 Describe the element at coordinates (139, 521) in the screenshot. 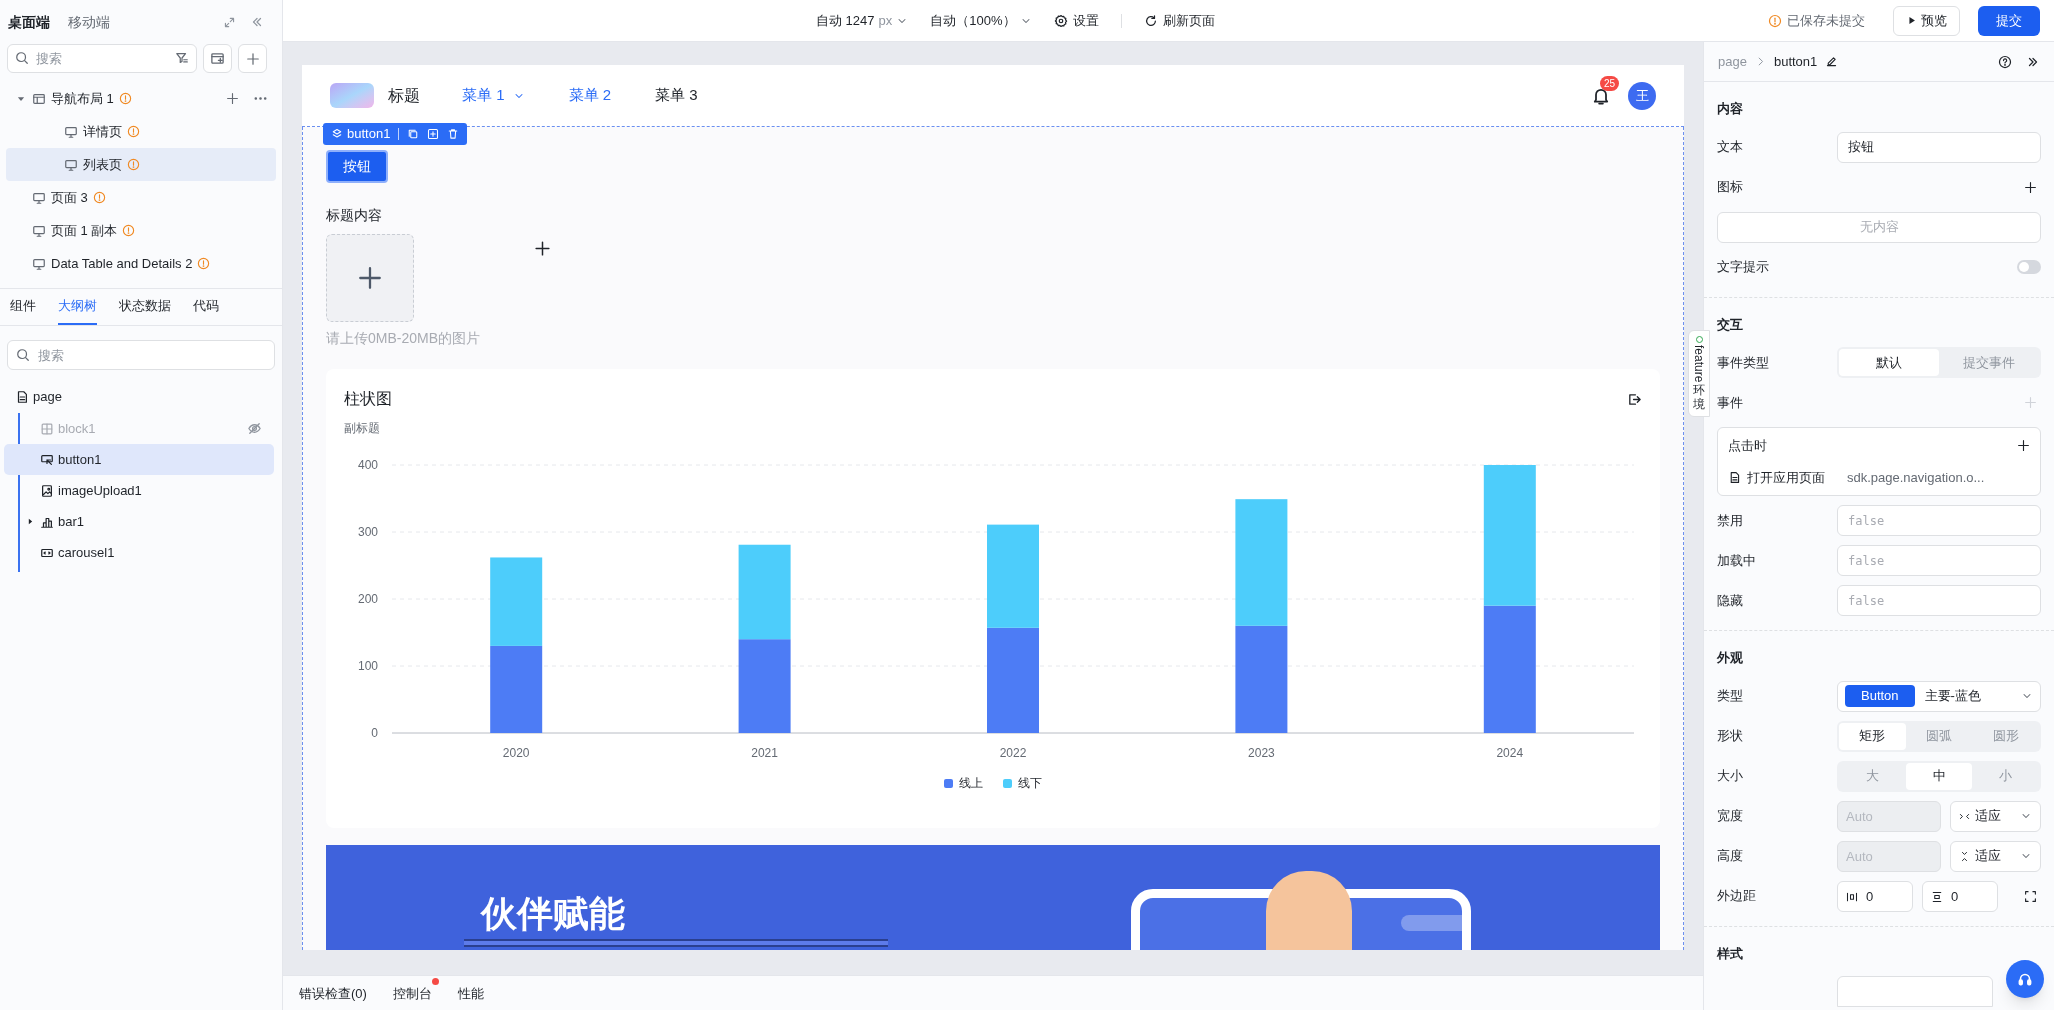

I see `outline-item: bar1` at that location.